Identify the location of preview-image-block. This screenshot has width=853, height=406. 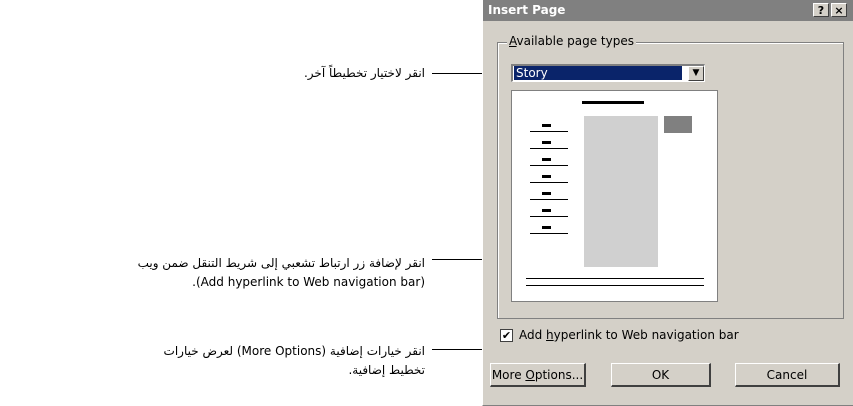
(678, 124).